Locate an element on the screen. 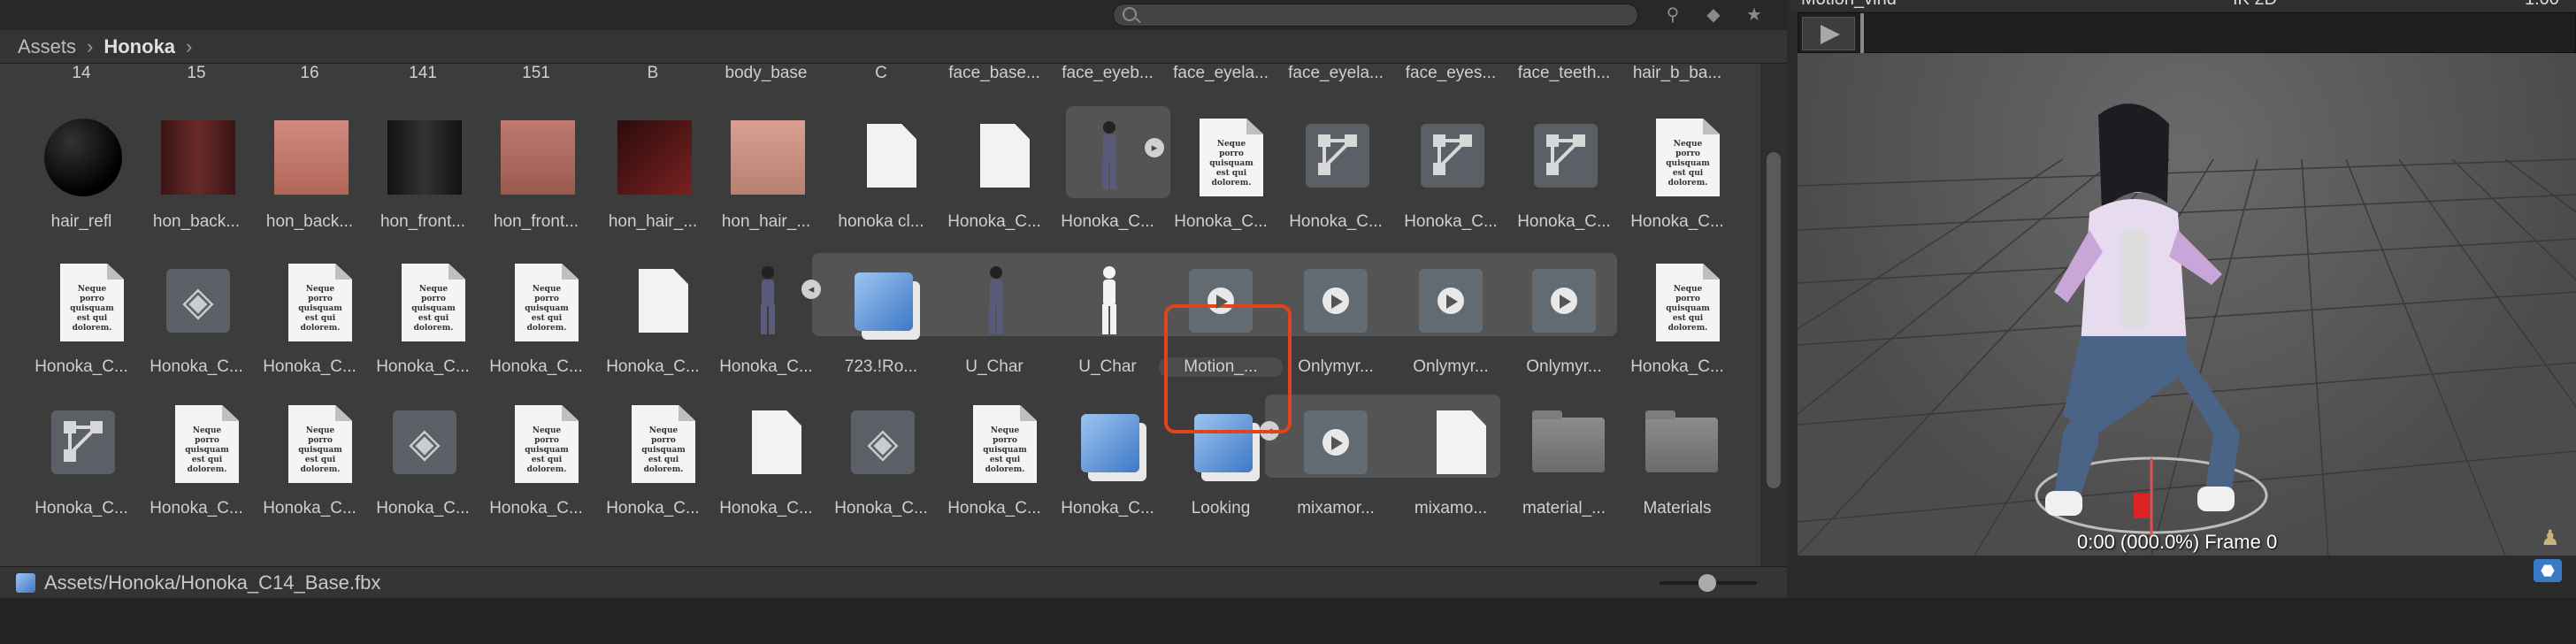 The width and height of the screenshot is (2576, 644). filter-by-label-icon: ◆ is located at coordinates (1713, 15).